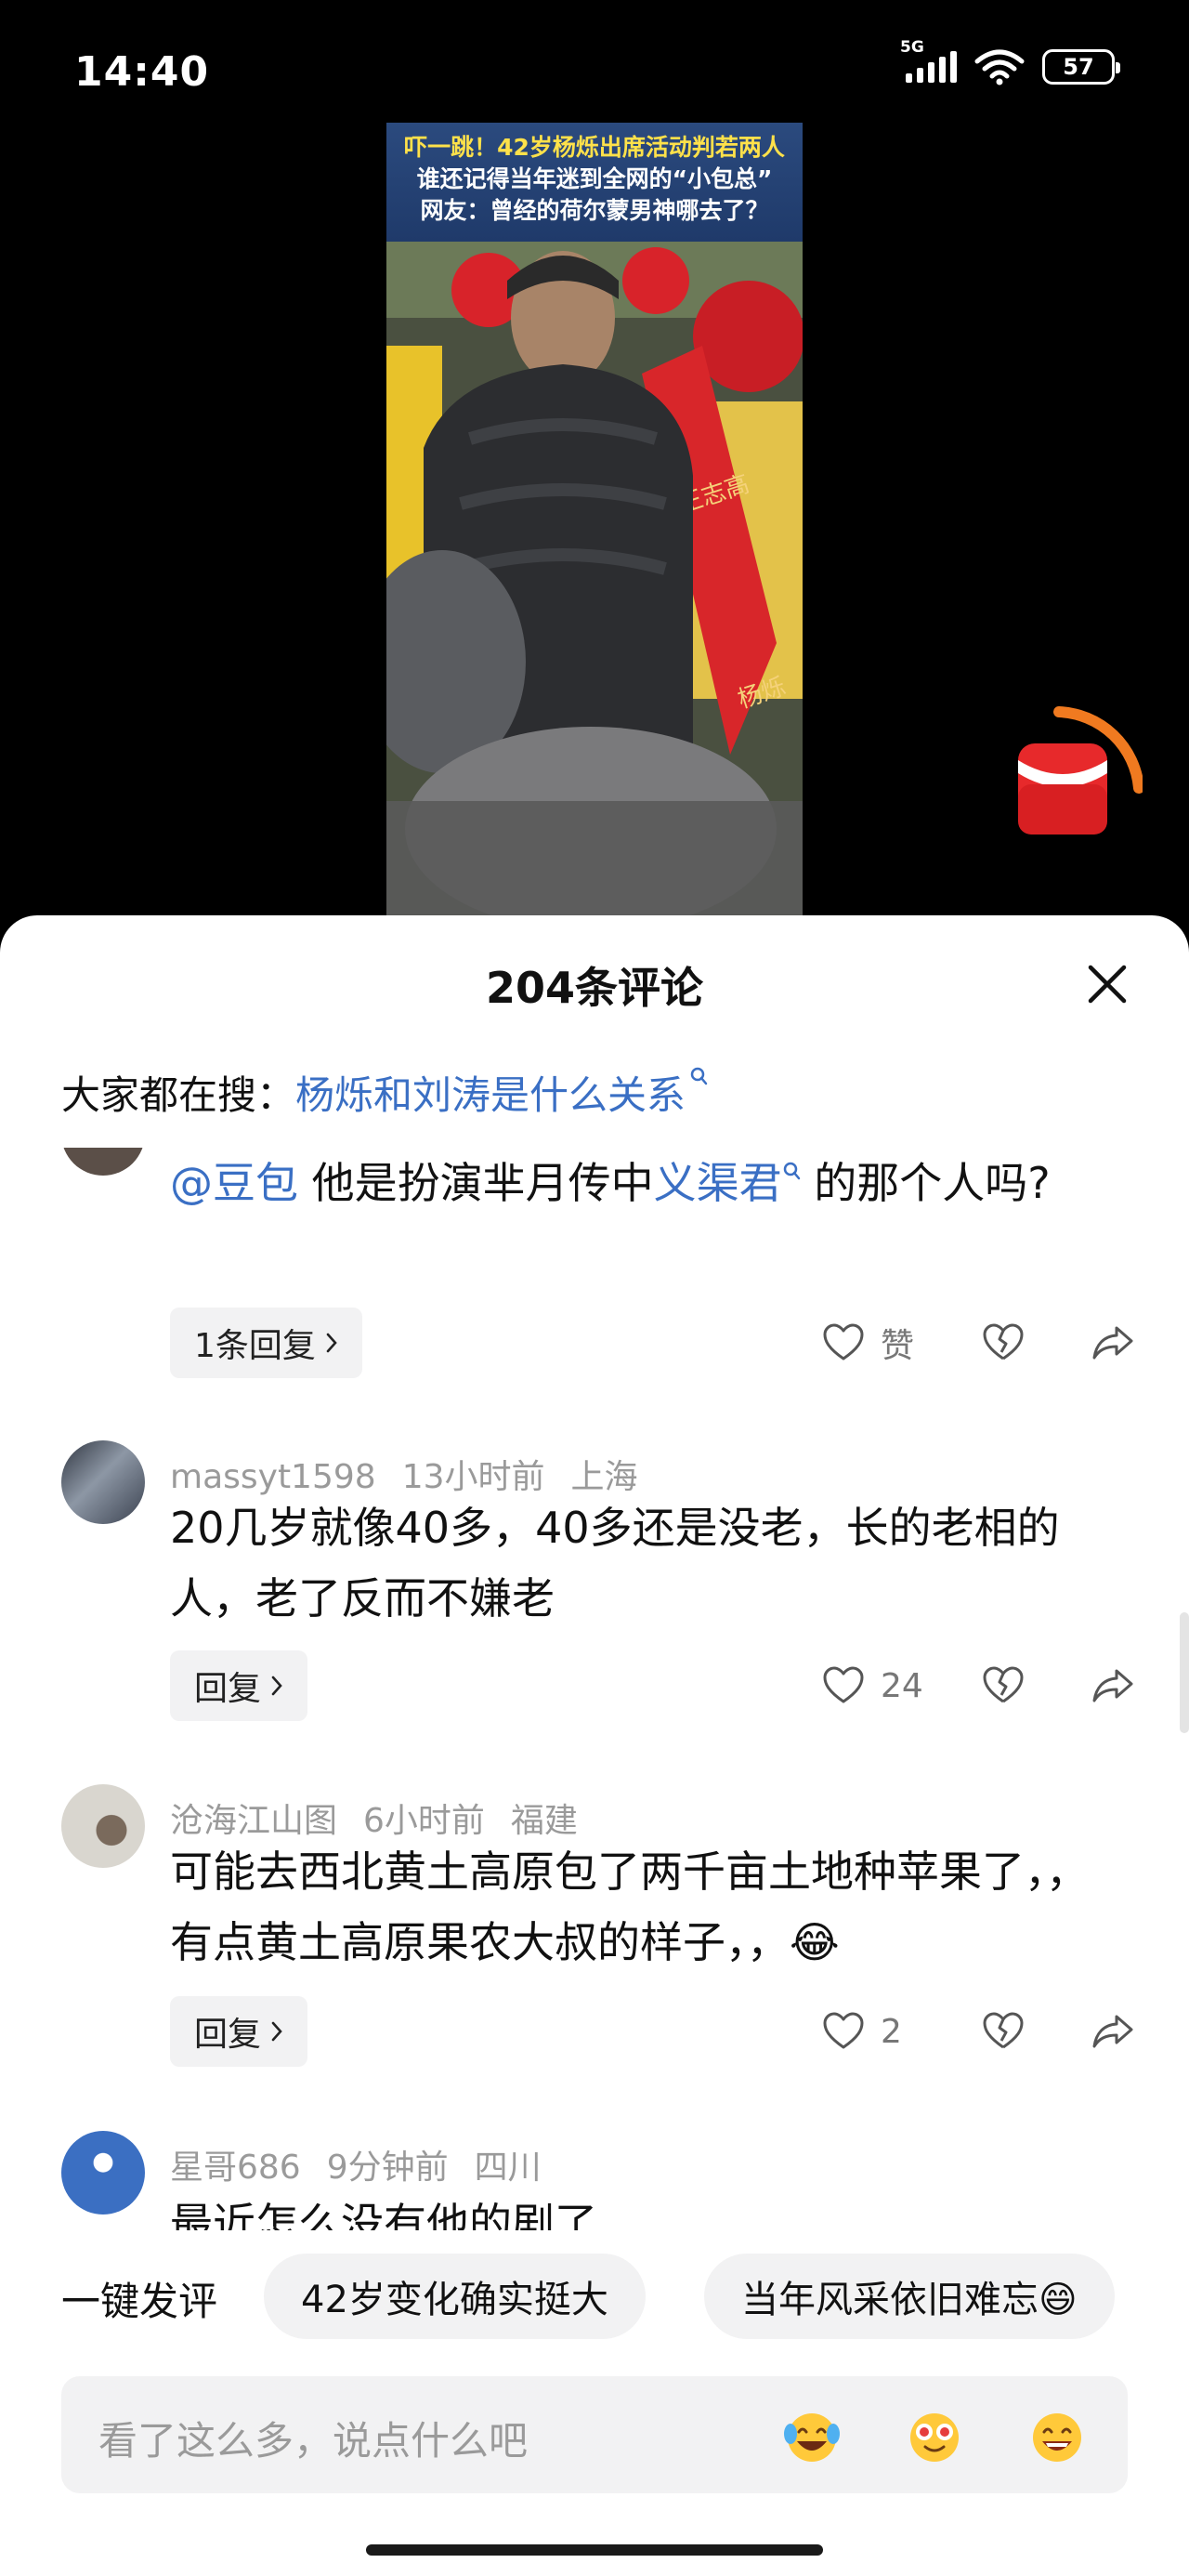 This screenshot has height=2576, width=1189. Describe the element at coordinates (594, 1310) in the screenshot. I see `comment-item: @豆包 他是扮演芈月传中义渠君 的那个人吗? 1条回复 赞` at that location.